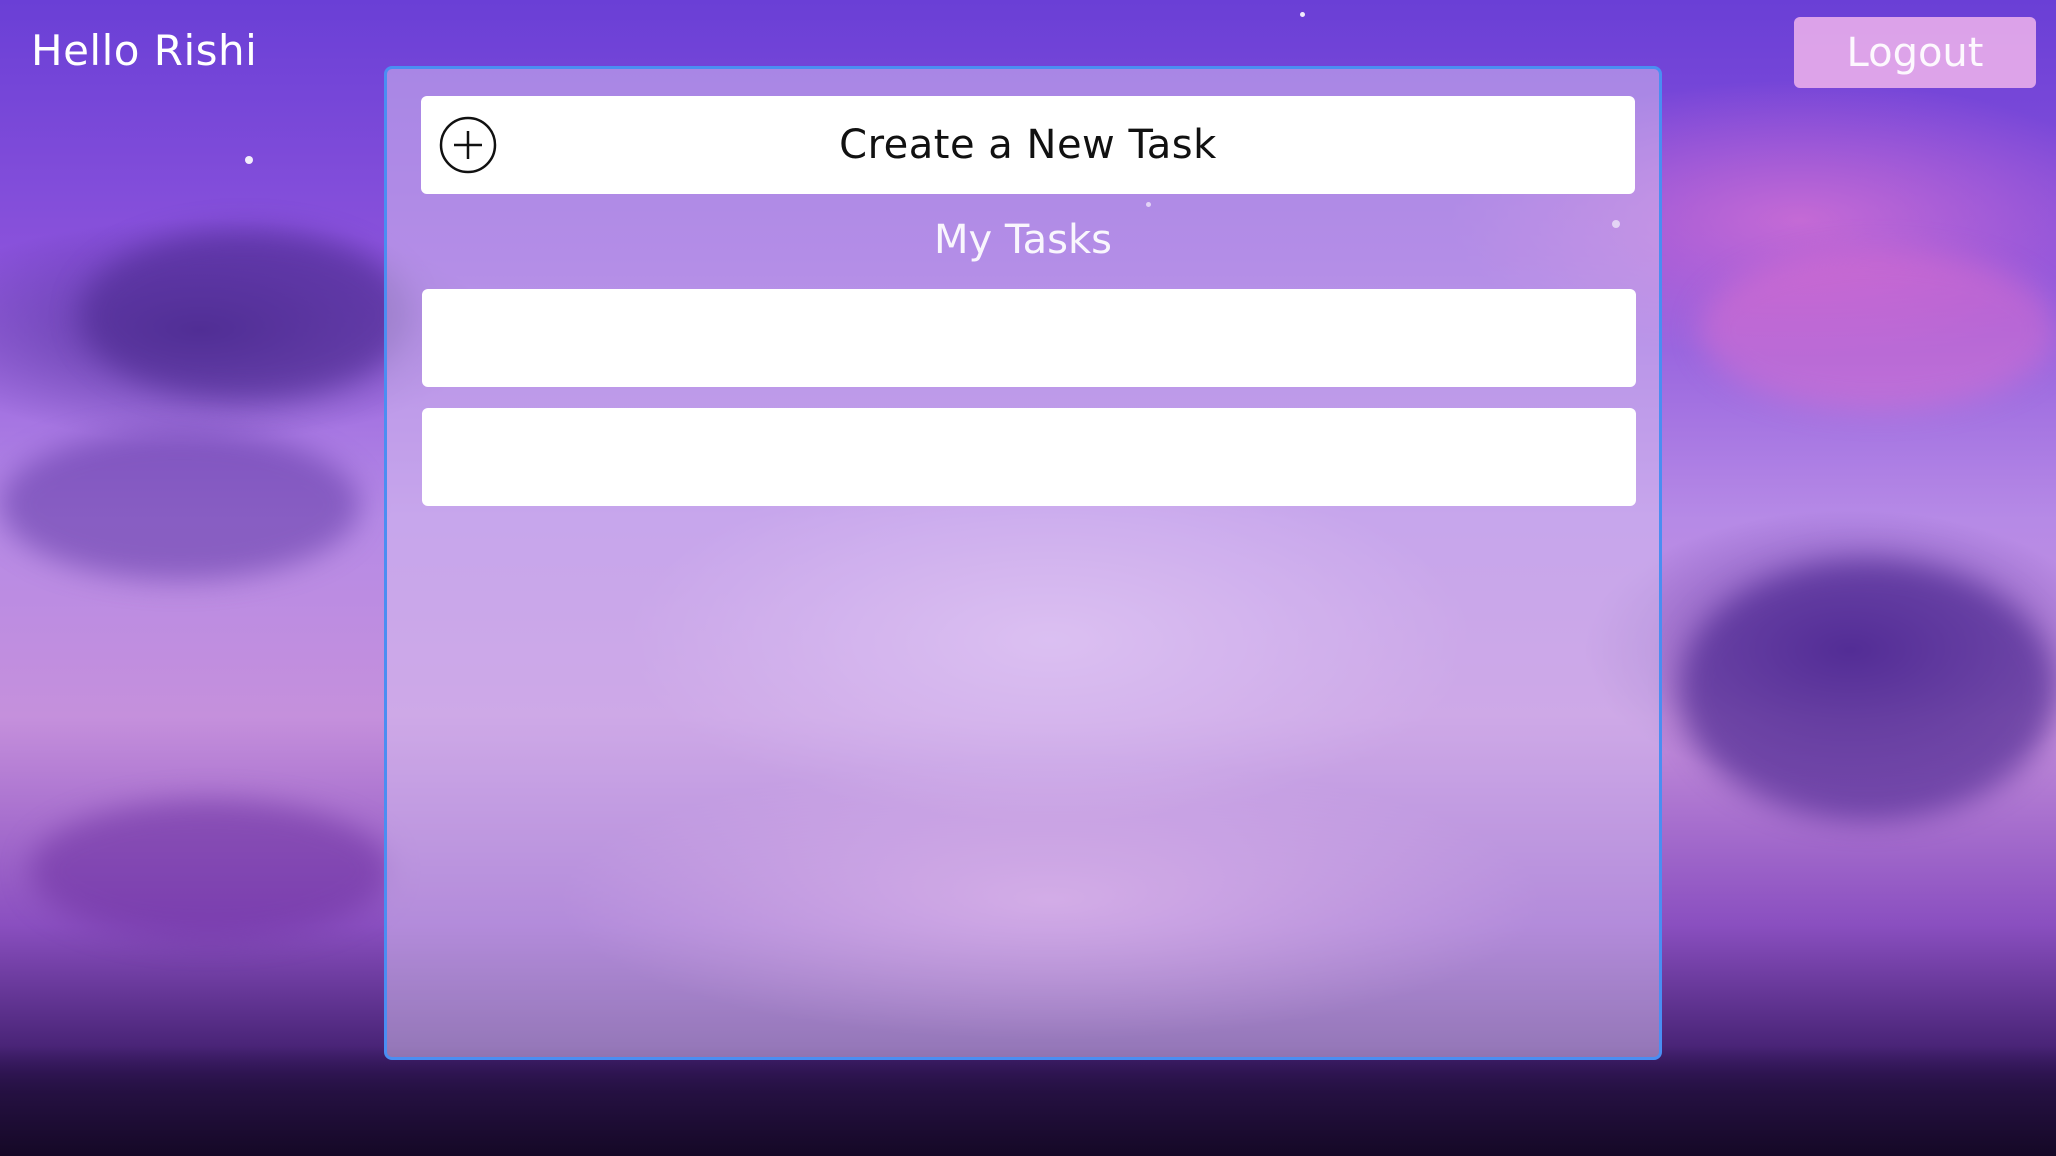 The width and height of the screenshot is (2056, 1156). I want to click on treeline-silhouette, so click(1028, 1101).